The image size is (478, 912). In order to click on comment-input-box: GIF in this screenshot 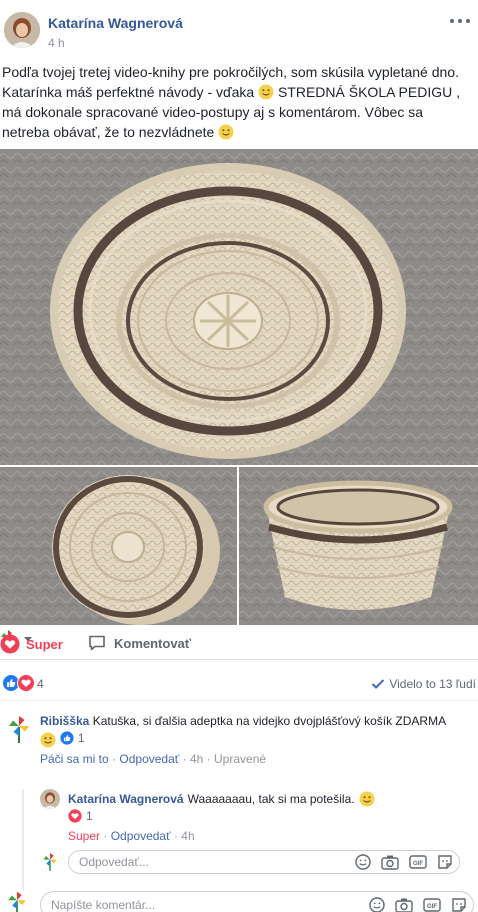, I will do `click(257, 901)`.